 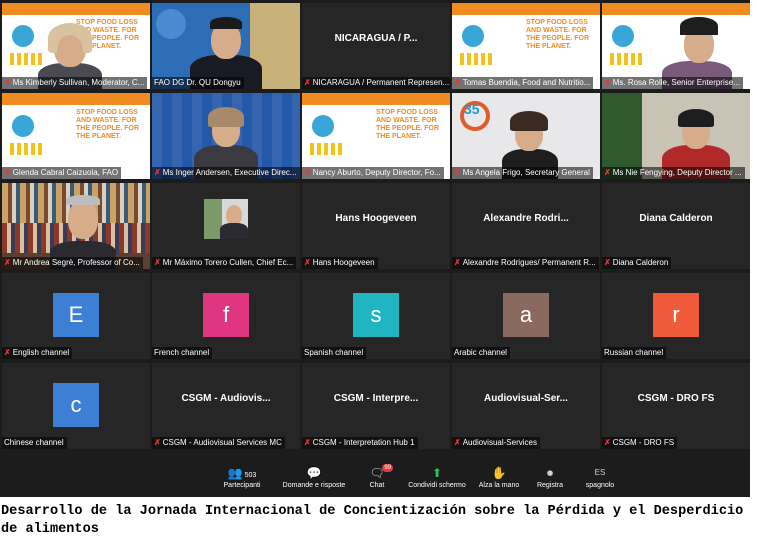 I want to click on participant-tile: Audiovisual-Ser... ✗ Audiovisual-Services, so click(x=526, y=406).